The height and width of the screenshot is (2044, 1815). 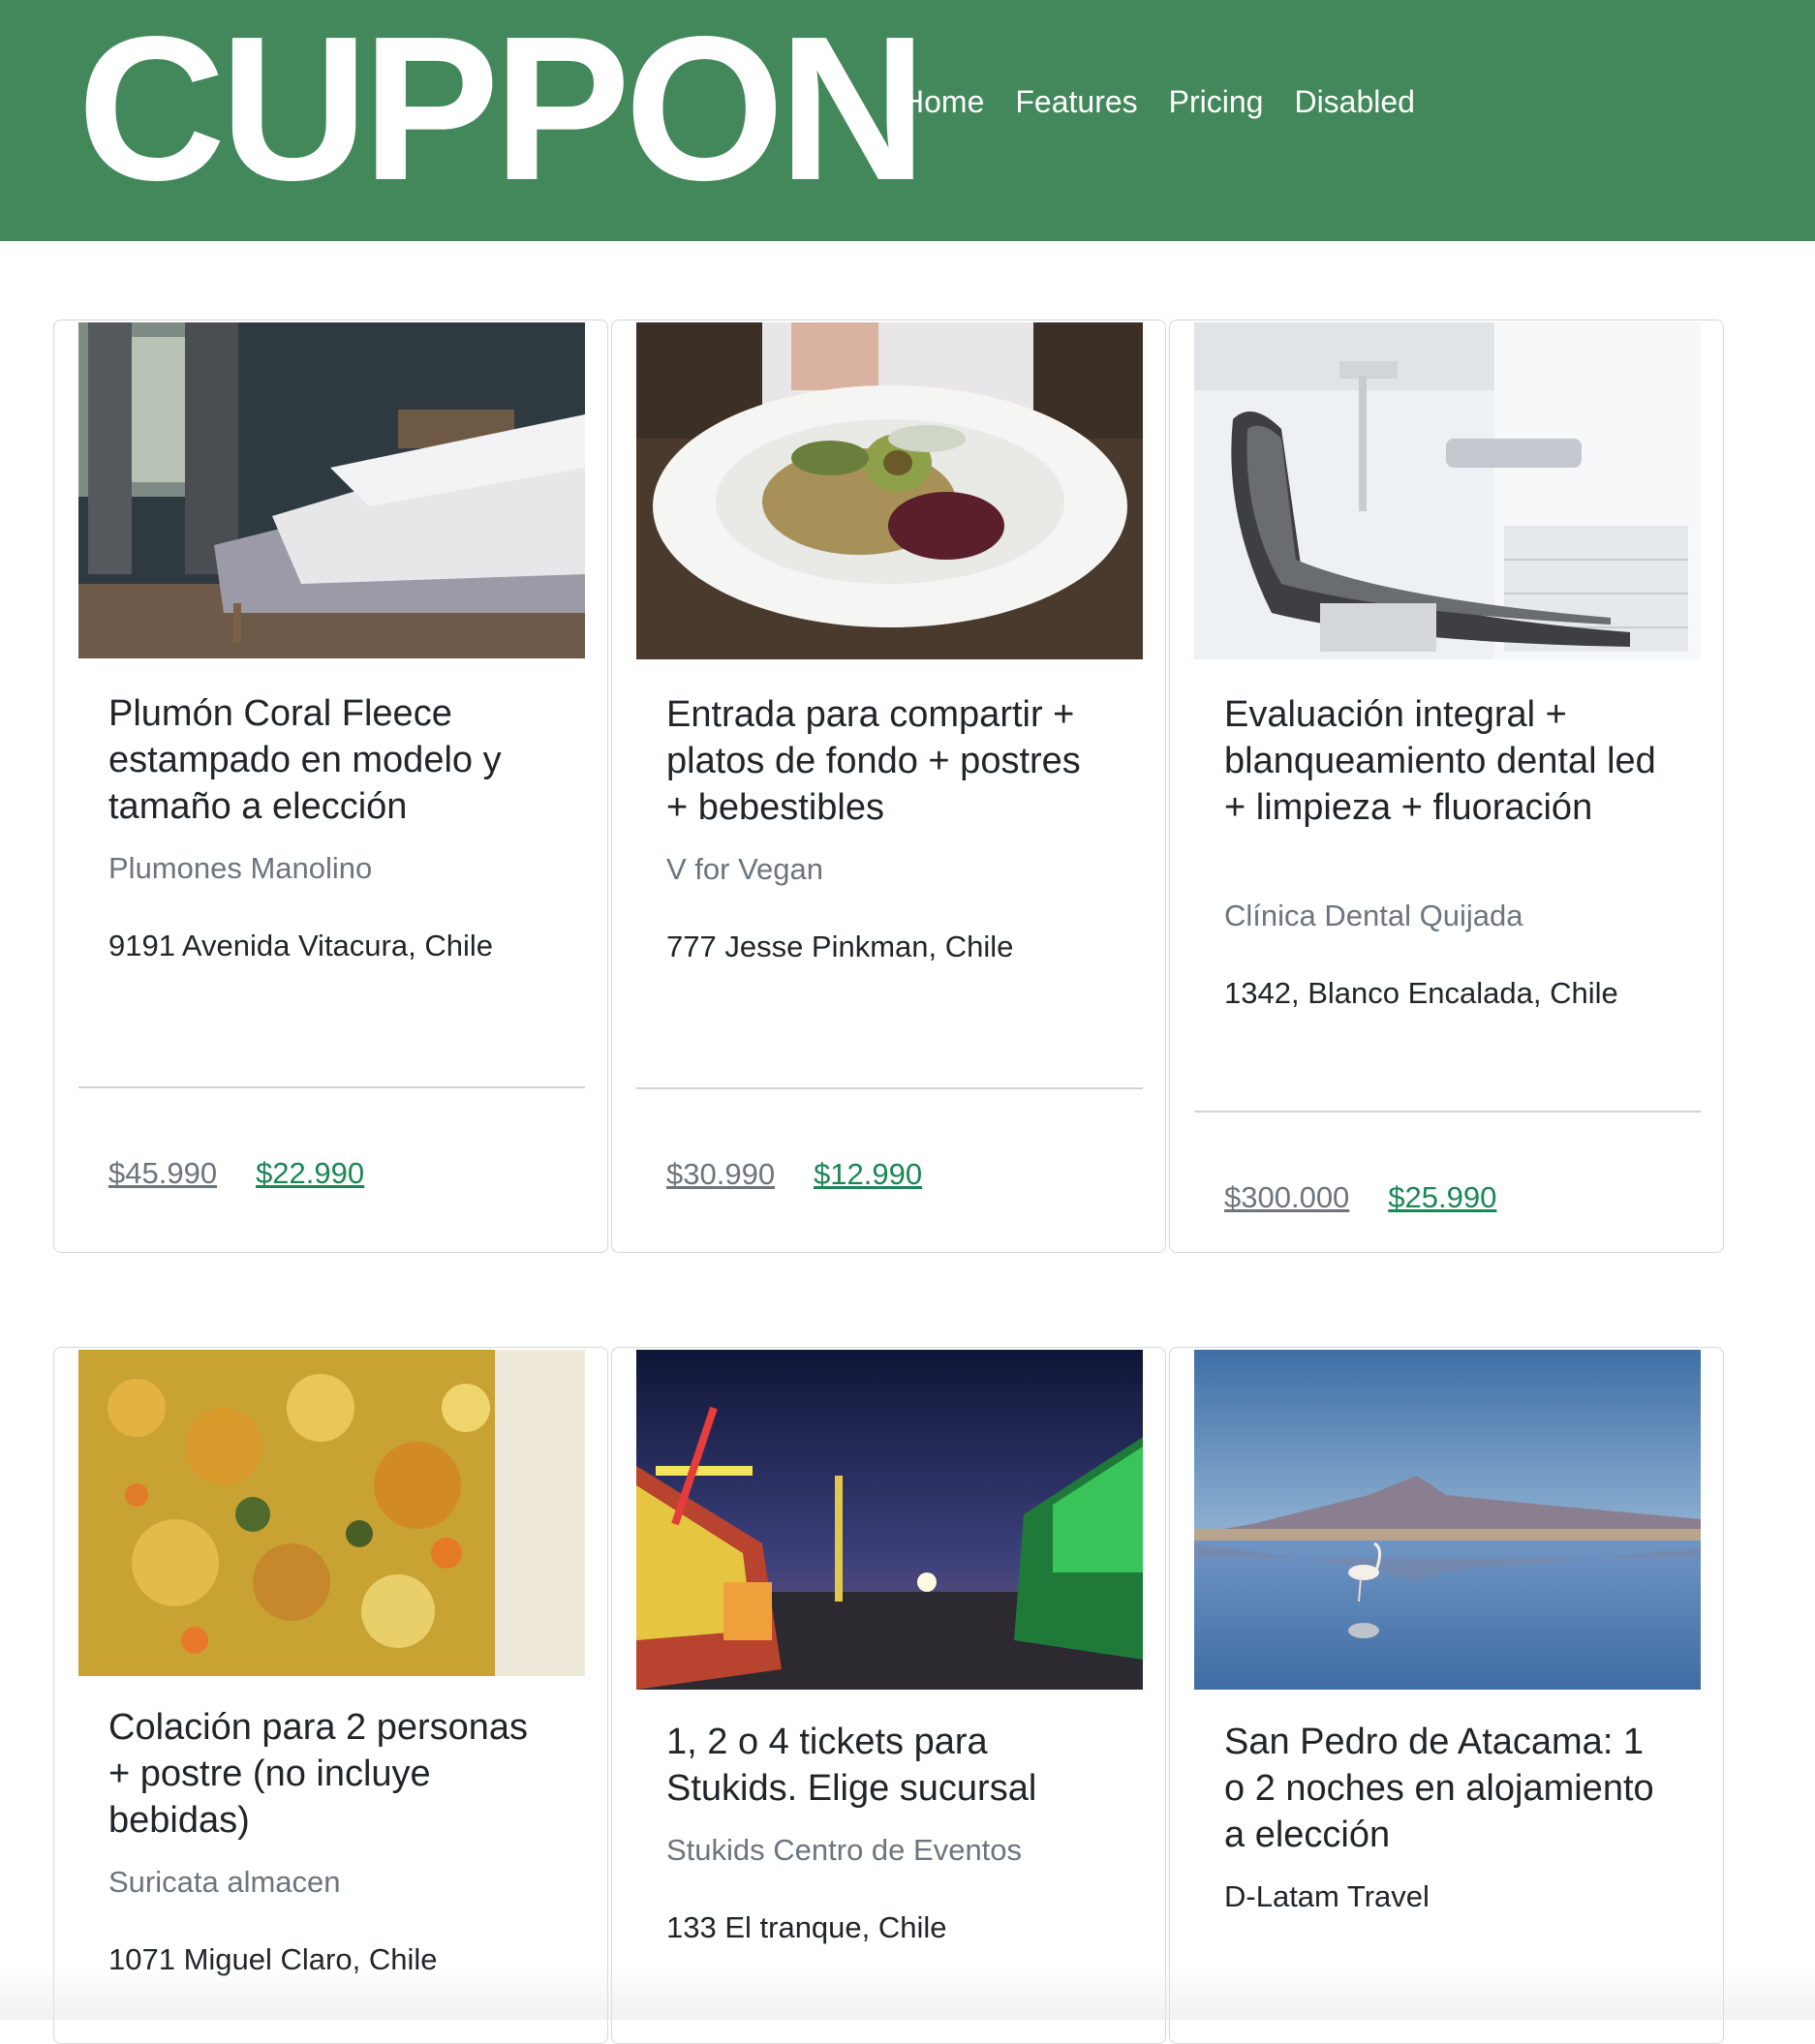 I want to click on nav-disabled: Disabled, so click(x=1354, y=101).